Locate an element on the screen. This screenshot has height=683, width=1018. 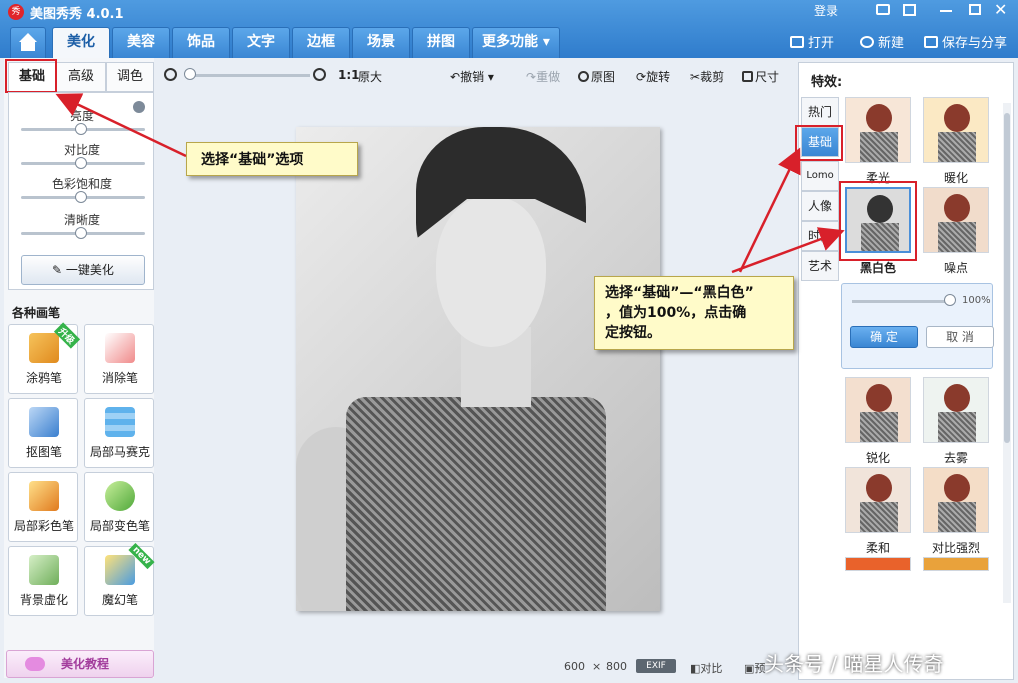
callout-select-basic: 选择“基础”选项 is located at coordinates (272, 159).